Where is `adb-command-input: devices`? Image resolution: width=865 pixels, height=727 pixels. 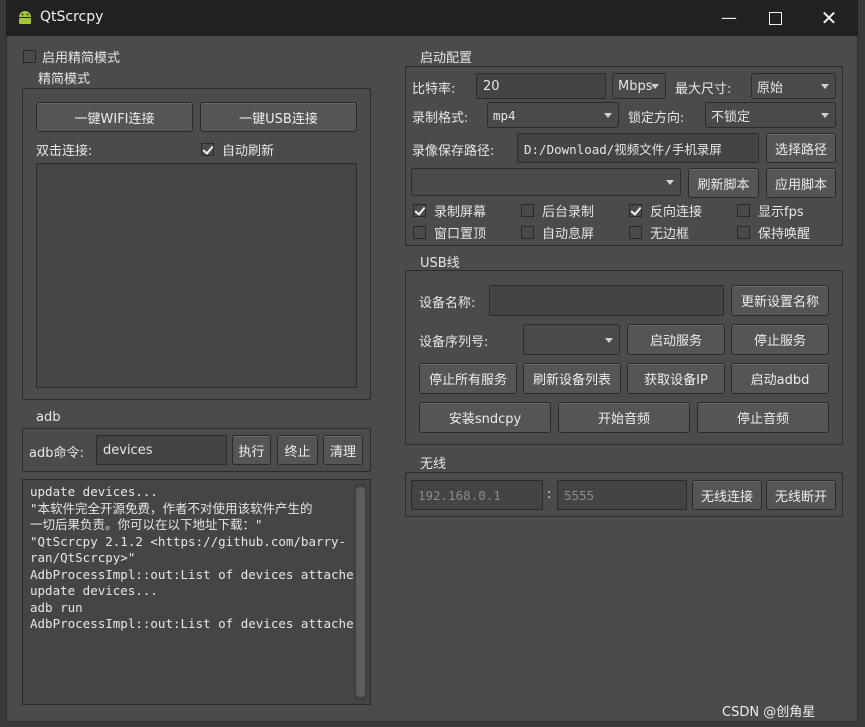 adb-command-input: devices is located at coordinates (161, 450).